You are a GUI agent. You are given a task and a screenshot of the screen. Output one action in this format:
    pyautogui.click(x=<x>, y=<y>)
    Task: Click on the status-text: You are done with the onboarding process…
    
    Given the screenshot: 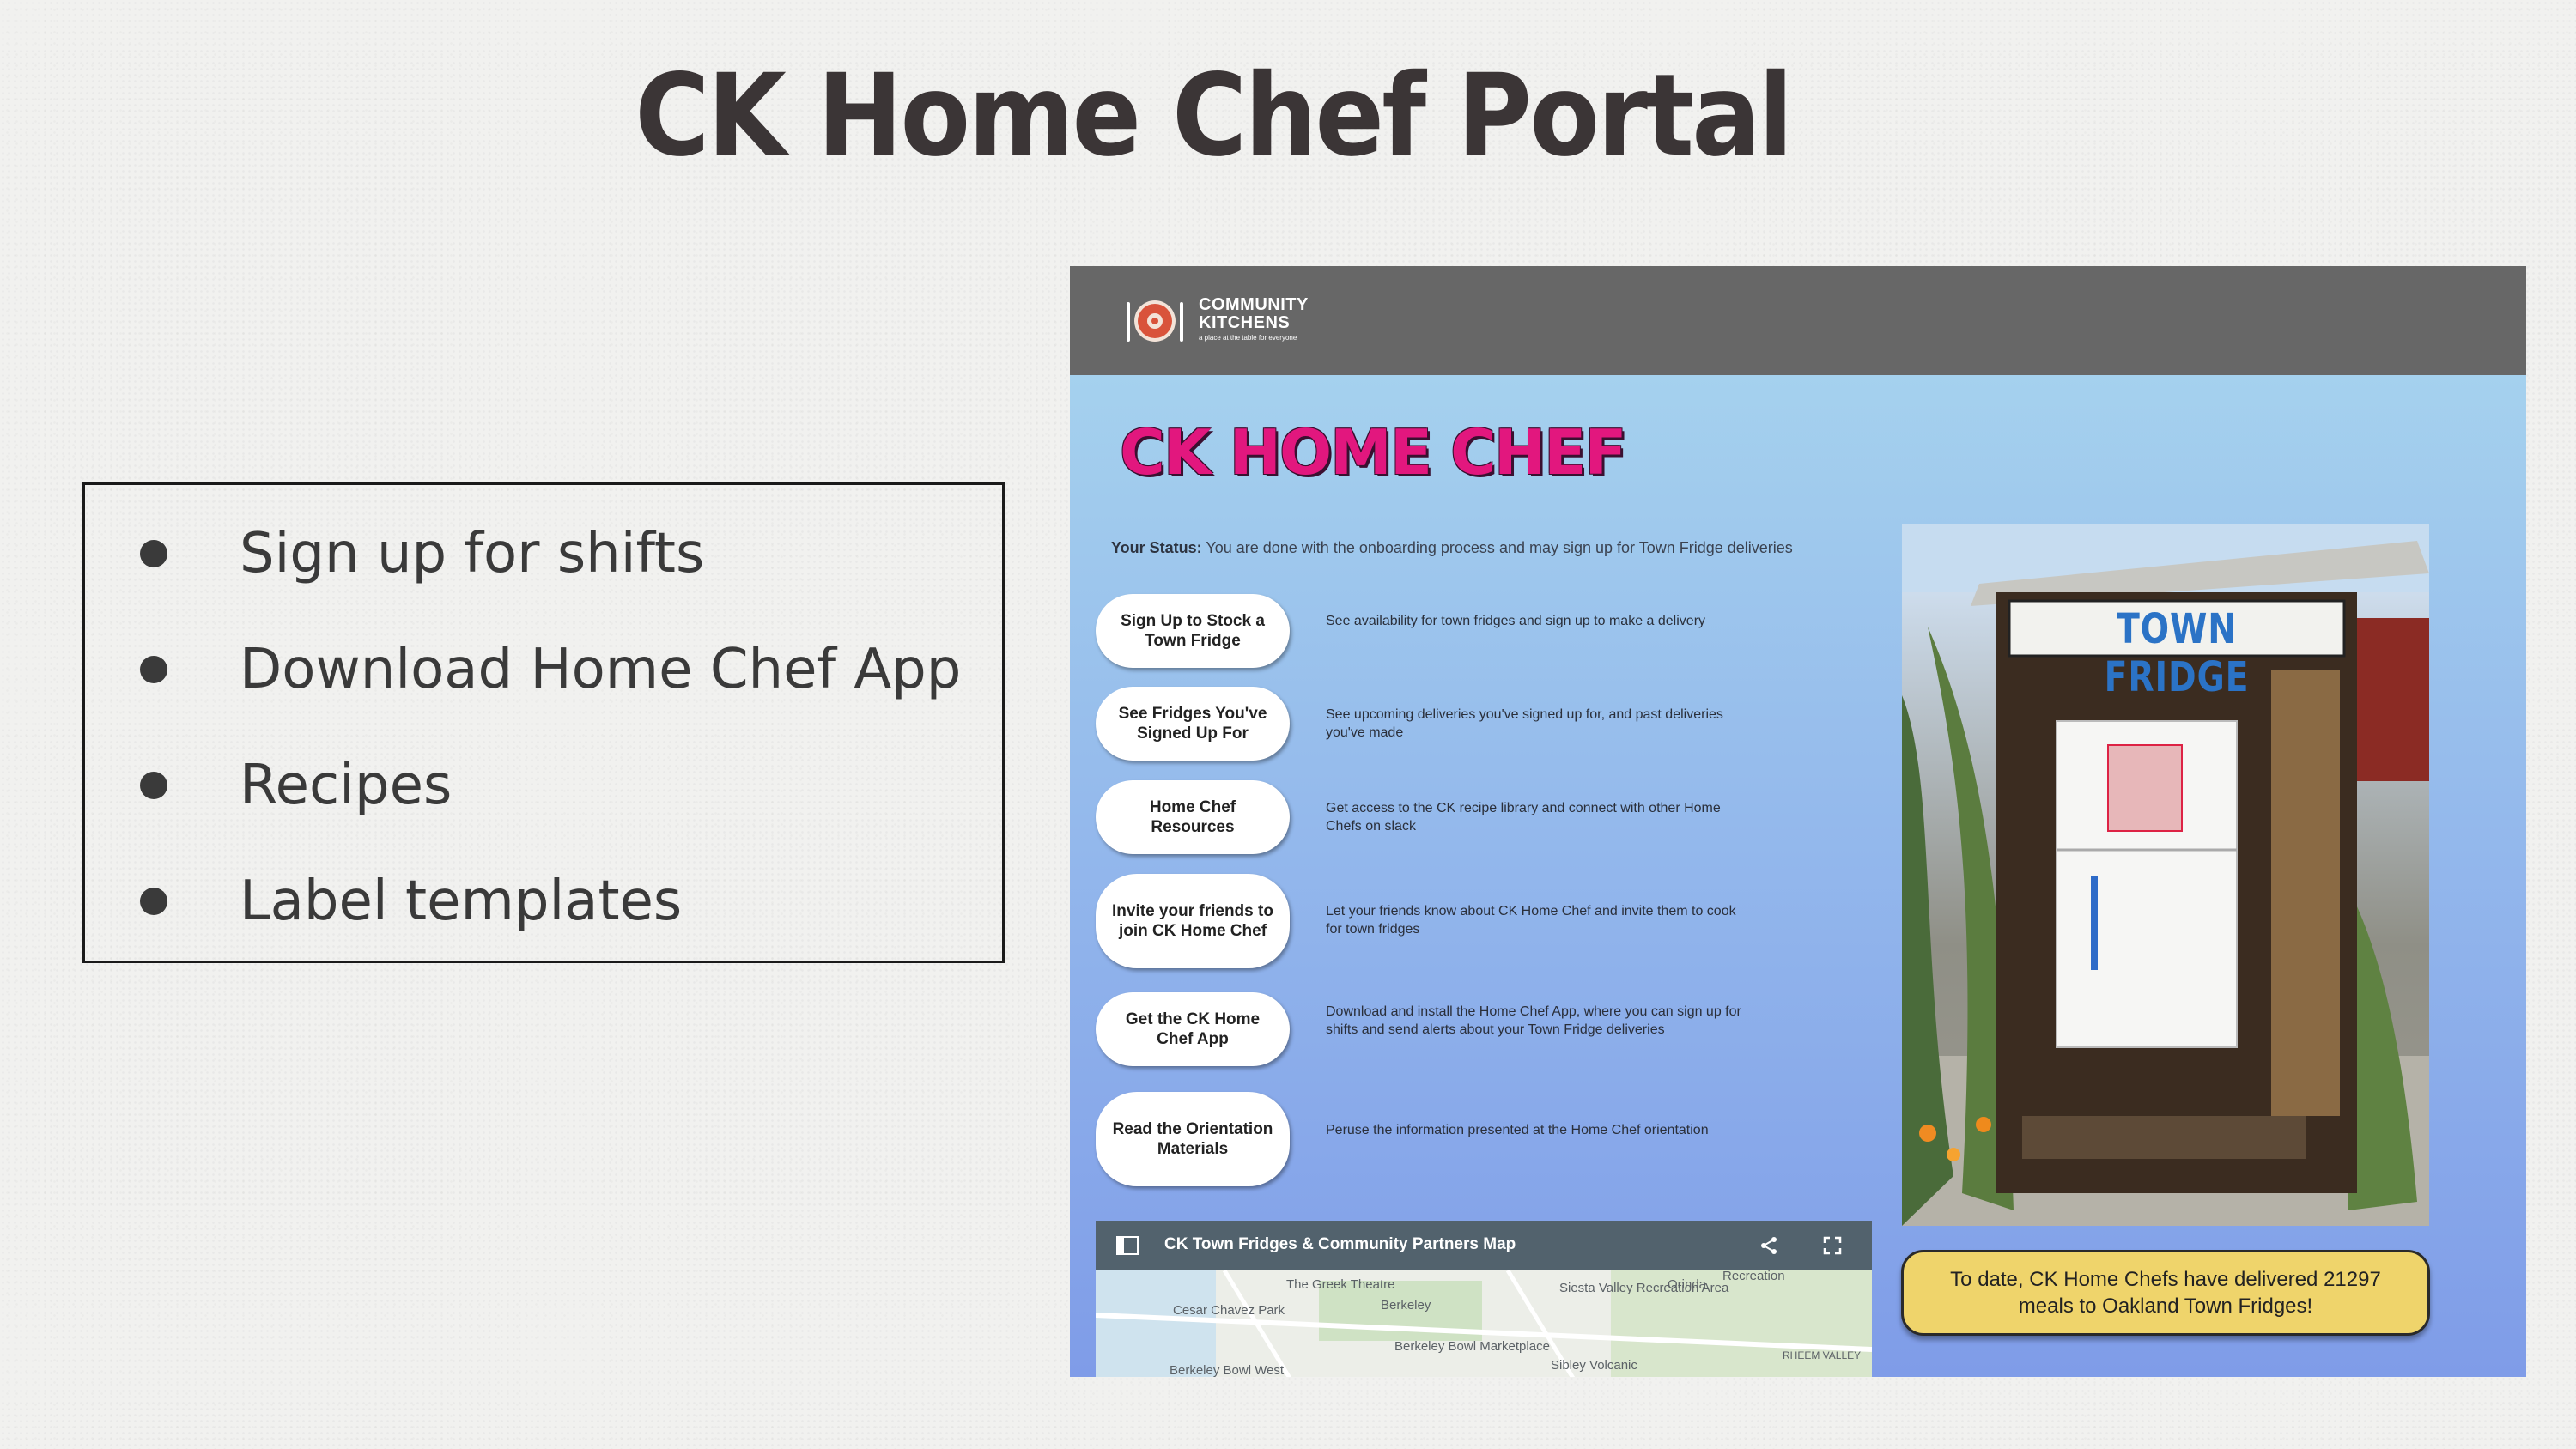 What is the action you would take?
    pyautogui.click(x=1499, y=547)
    